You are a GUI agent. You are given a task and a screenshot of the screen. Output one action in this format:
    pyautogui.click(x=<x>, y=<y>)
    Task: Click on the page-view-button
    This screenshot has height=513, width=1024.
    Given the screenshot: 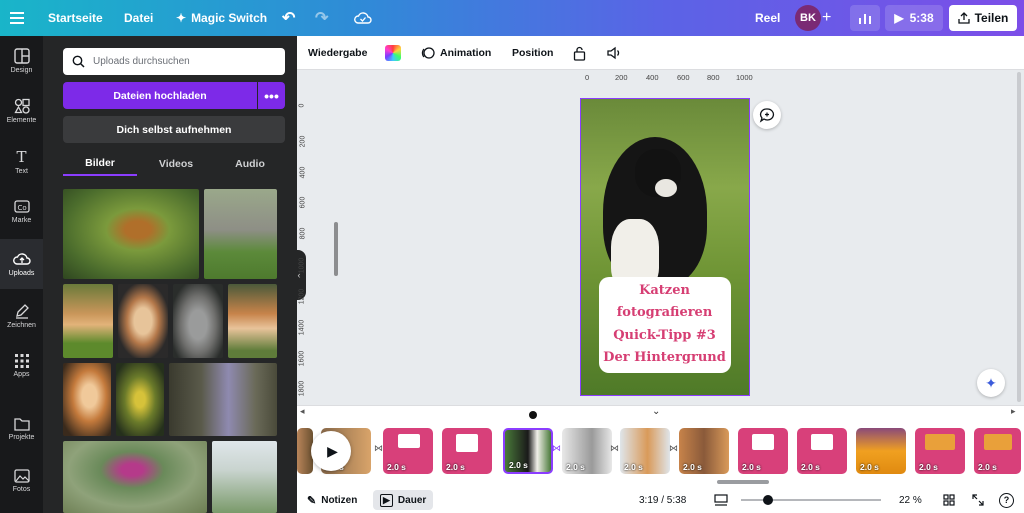 What is the action you would take?
    pyautogui.click(x=721, y=500)
    